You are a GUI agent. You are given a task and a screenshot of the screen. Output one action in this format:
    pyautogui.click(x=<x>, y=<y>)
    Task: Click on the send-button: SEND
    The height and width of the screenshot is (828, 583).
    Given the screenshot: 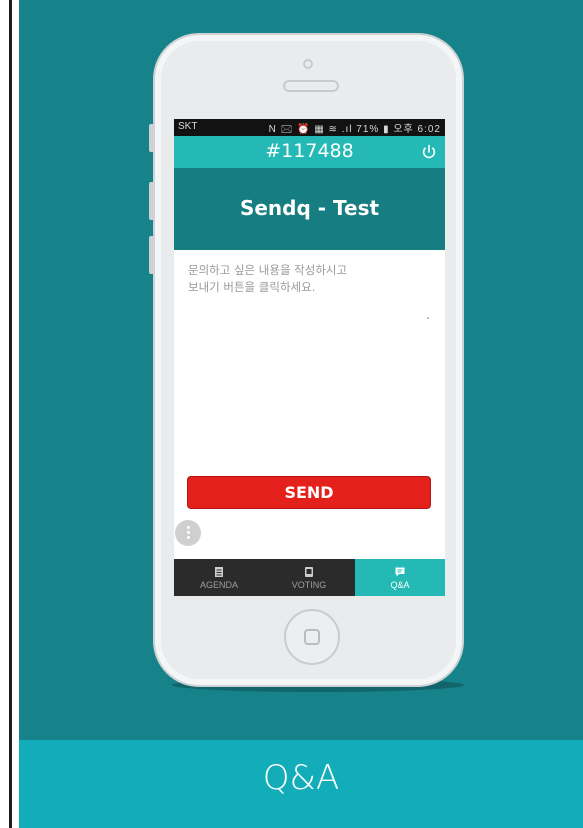 What is the action you would take?
    pyautogui.click(x=309, y=492)
    